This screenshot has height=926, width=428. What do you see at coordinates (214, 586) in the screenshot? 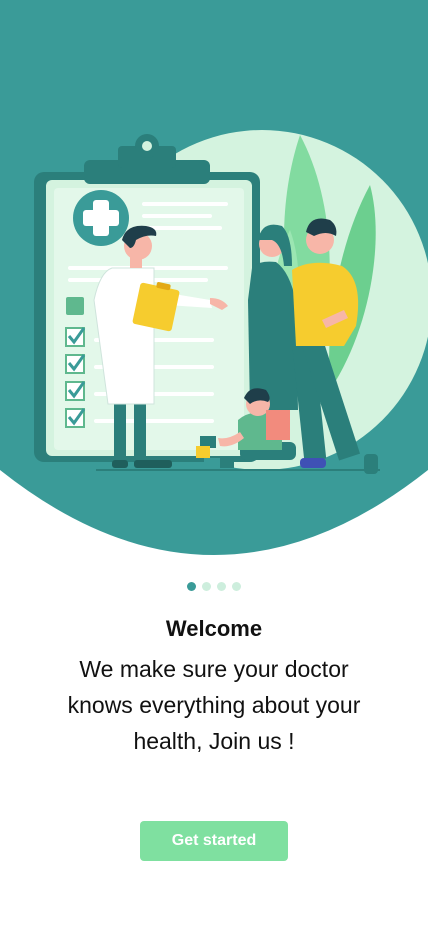
I see `page-indicator` at bounding box center [214, 586].